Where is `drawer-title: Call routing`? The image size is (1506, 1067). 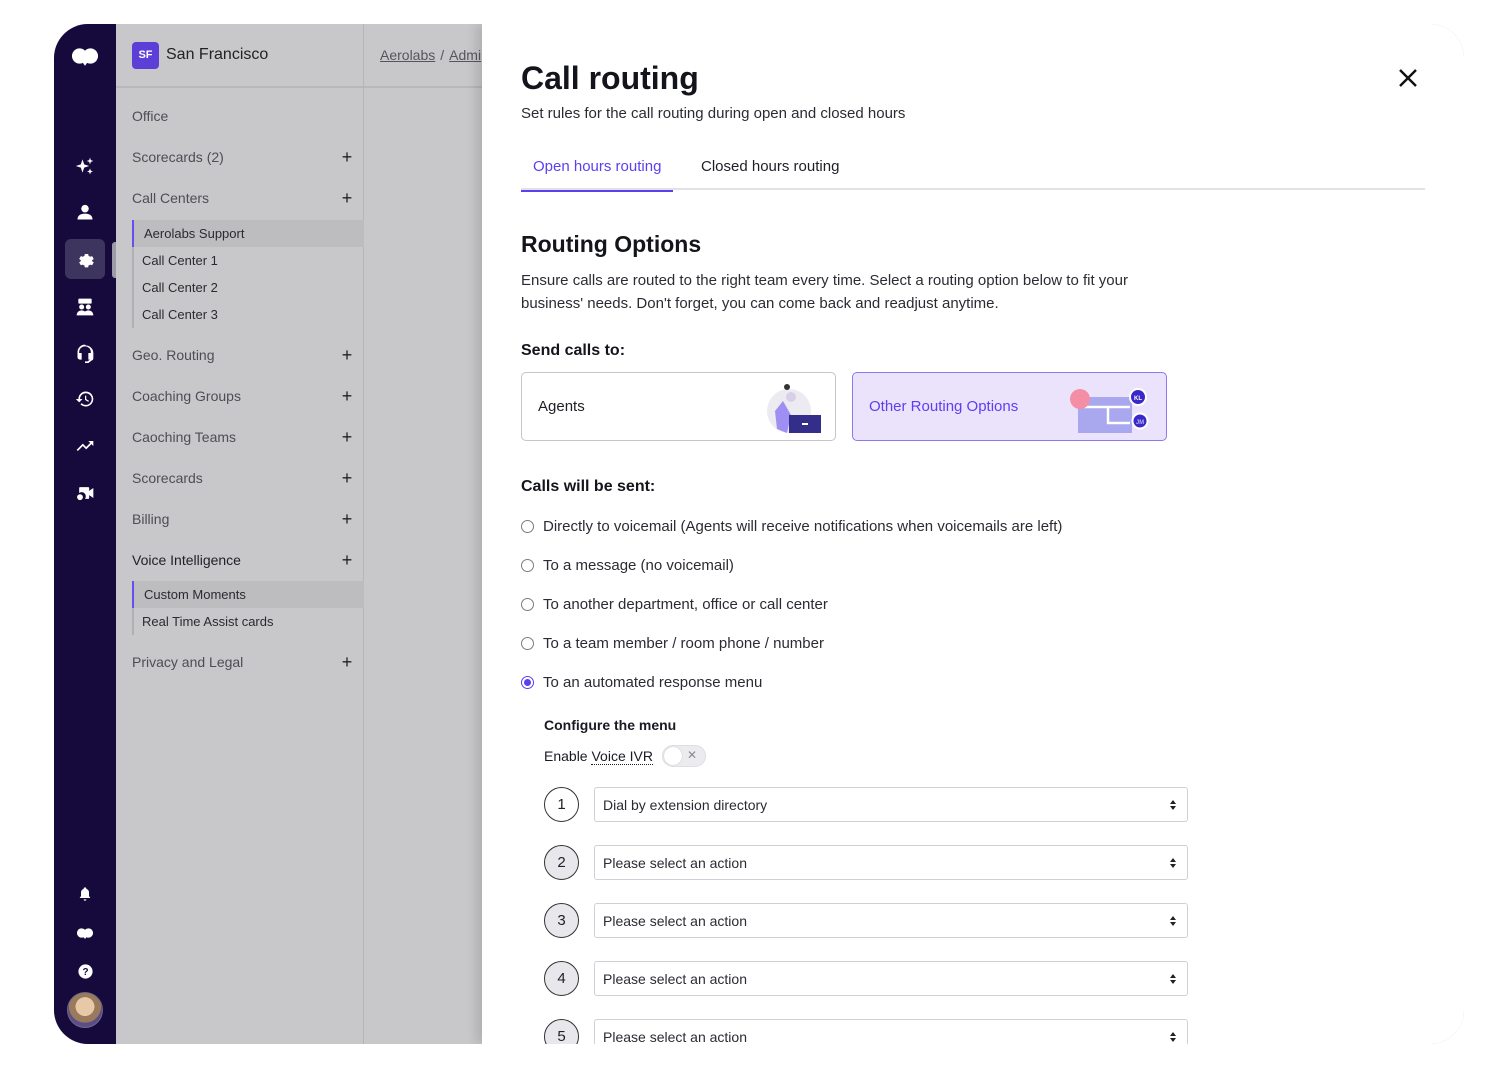
drawer-title: Call routing is located at coordinates (610, 78).